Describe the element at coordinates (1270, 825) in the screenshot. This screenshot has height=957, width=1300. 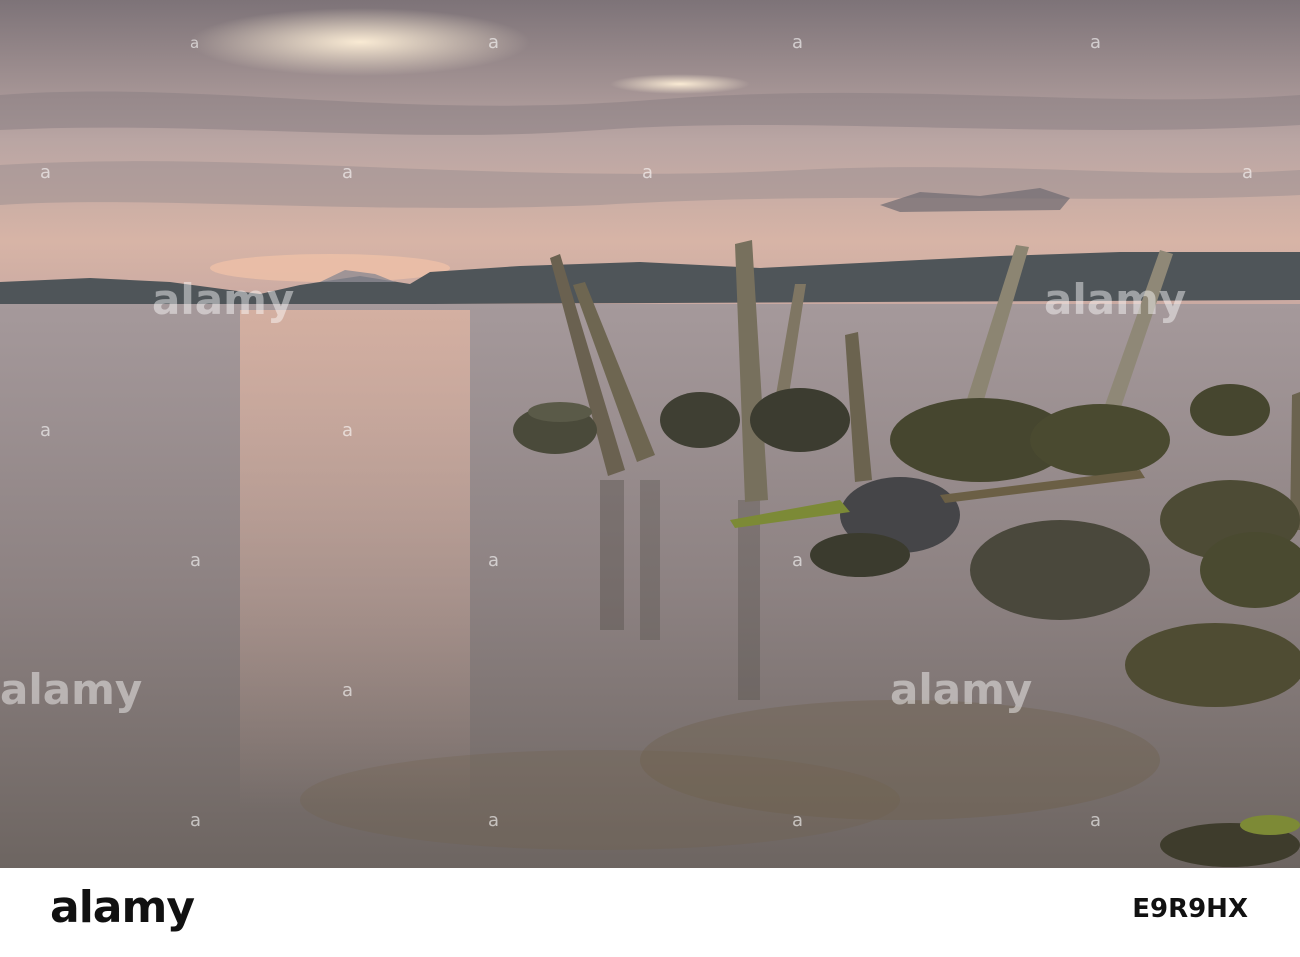
I see `seaweed` at that location.